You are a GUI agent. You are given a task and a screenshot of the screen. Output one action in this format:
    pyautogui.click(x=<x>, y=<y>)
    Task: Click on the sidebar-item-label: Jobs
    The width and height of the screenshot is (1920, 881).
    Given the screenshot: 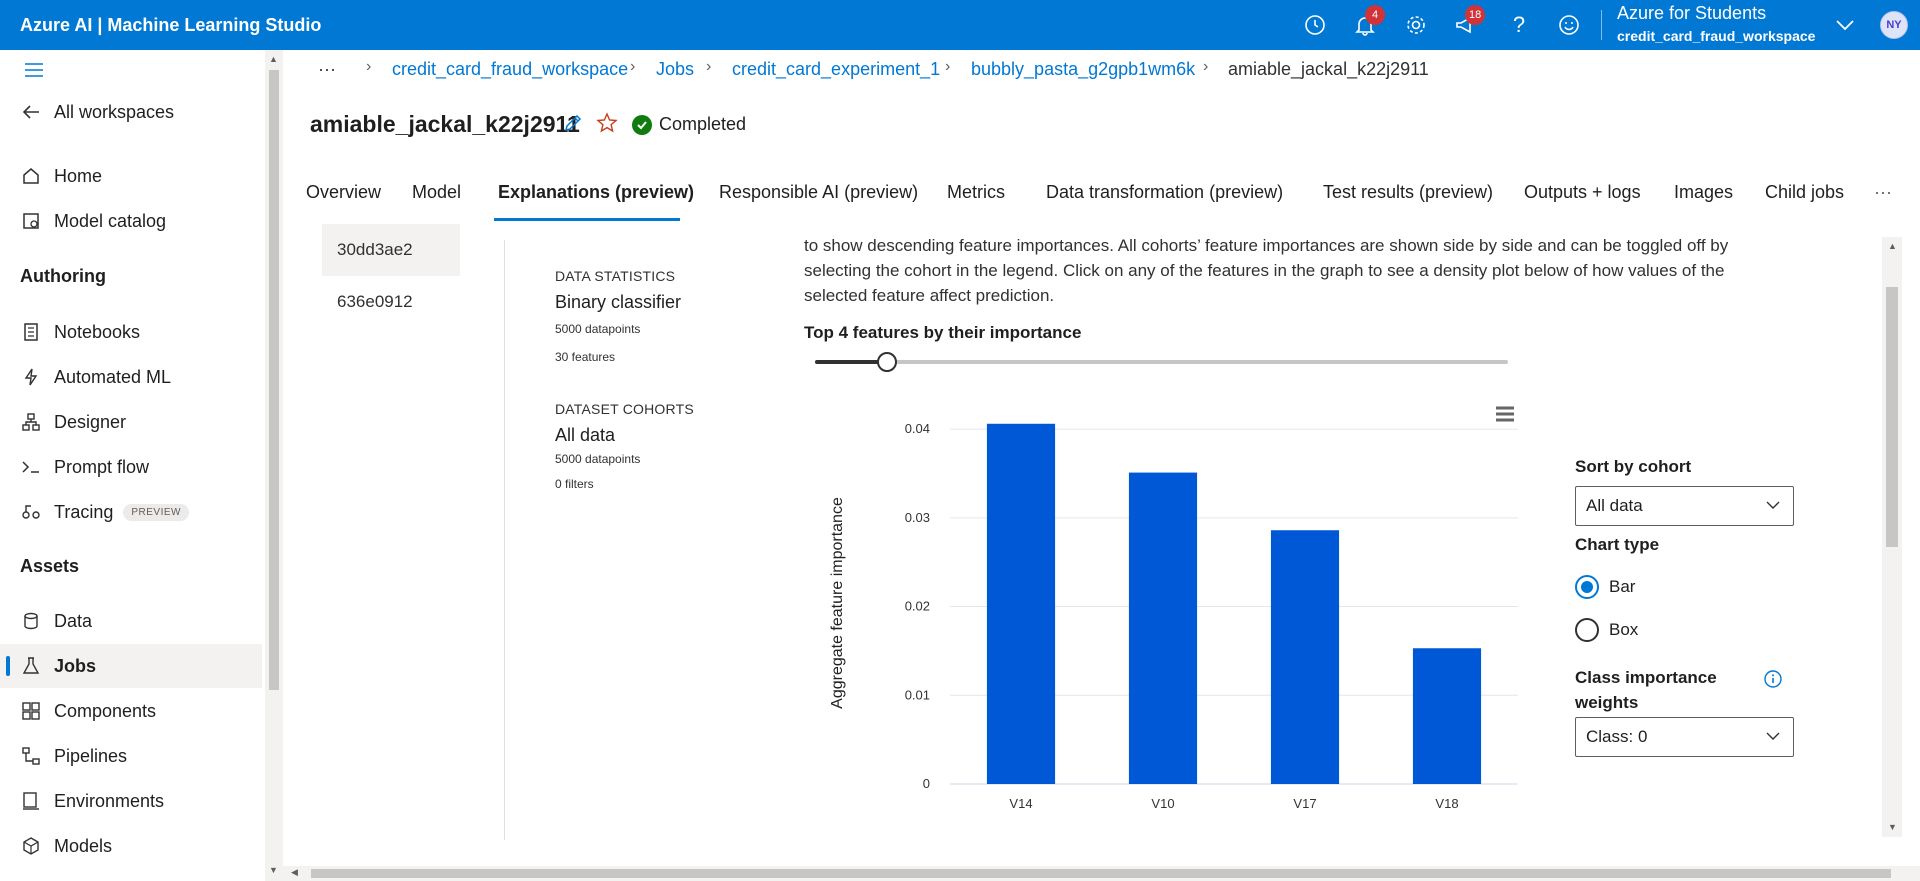 What is the action you would take?
    pyautogui.click(x=75, y=665)
    